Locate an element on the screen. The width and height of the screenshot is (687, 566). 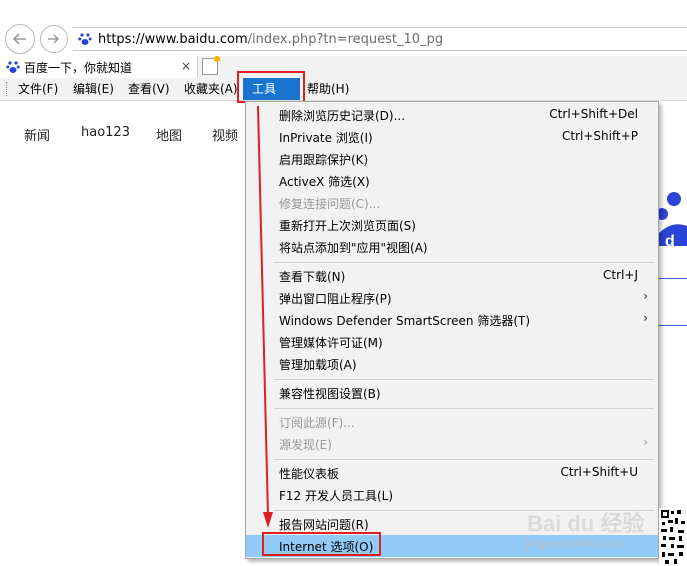
menu-item-label: ActiveX 筛选(X) is located at coordinates (324, 182).